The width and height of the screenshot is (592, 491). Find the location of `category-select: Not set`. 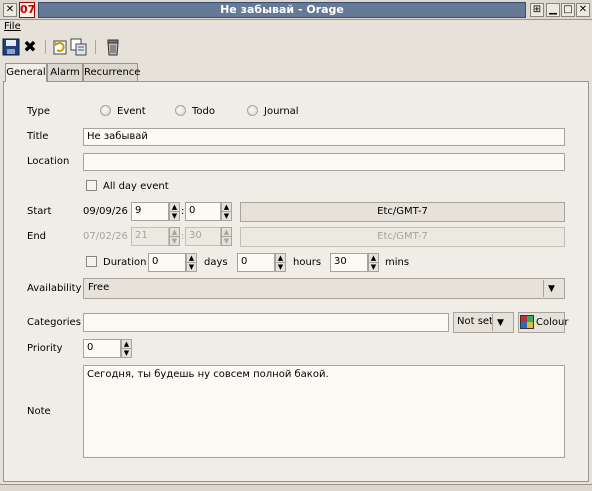

category-select: Not set is located at coordinates (483, 322).